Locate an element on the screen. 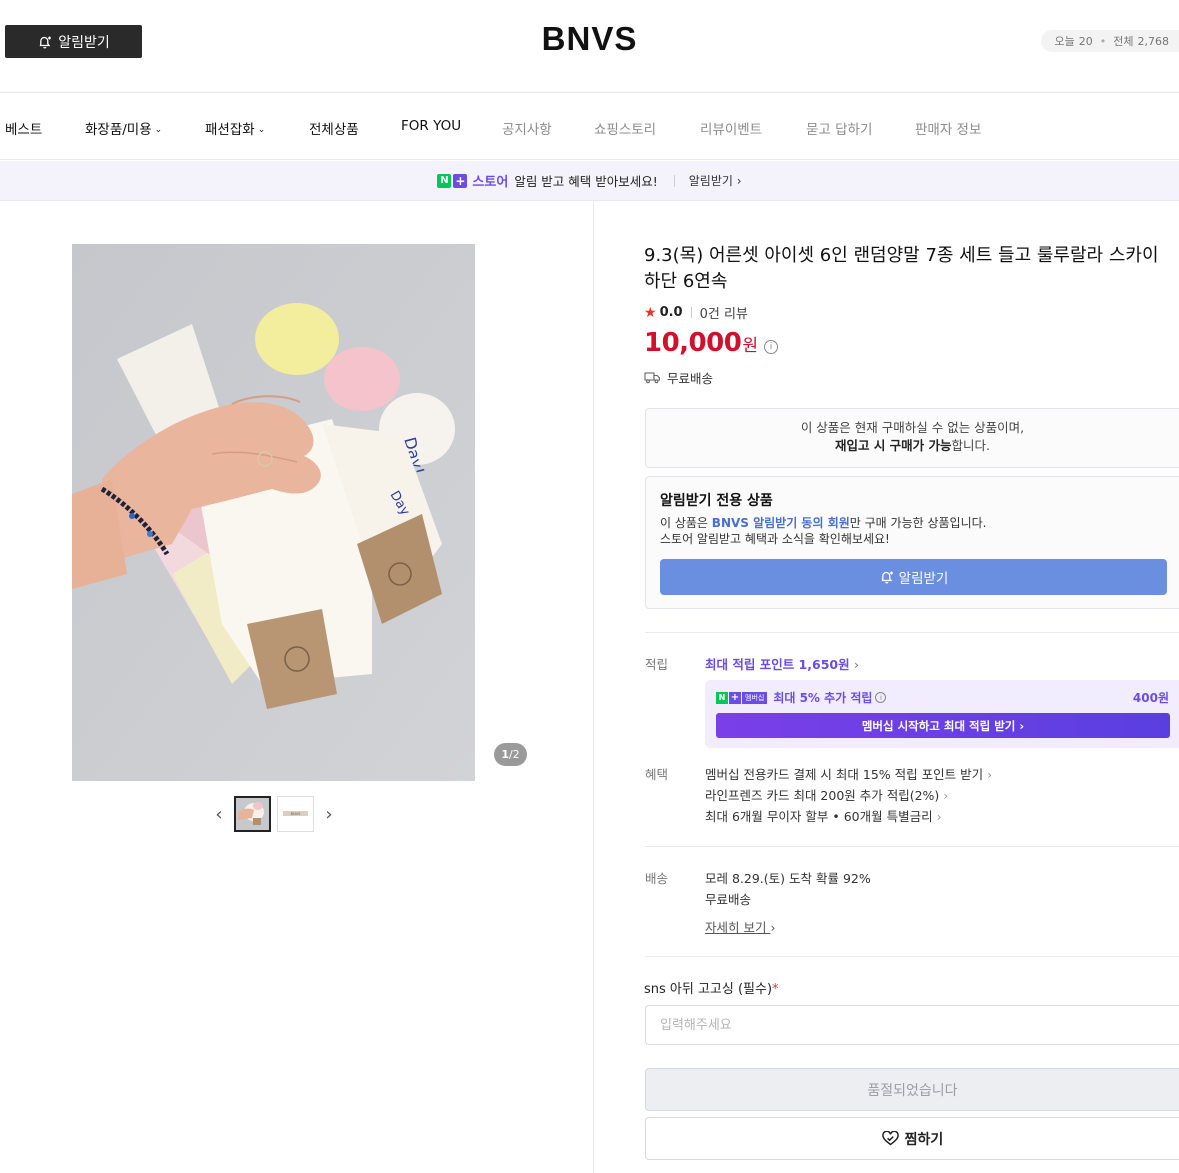  image-counter-total: /2 is located at coordinates (514, 754).